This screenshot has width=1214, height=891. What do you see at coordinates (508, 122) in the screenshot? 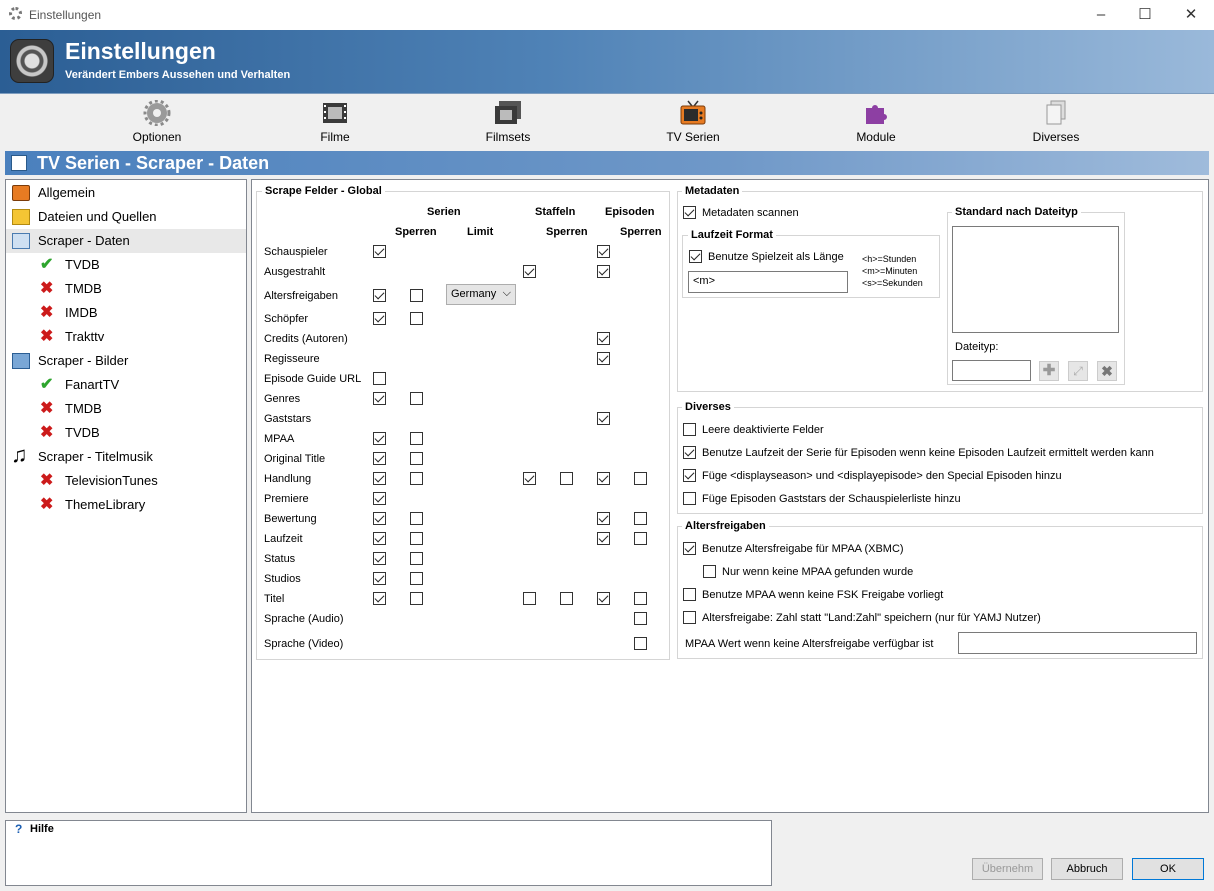
I see `toolbar-filmsets: Filmsets` at bounding box center [508, 122].